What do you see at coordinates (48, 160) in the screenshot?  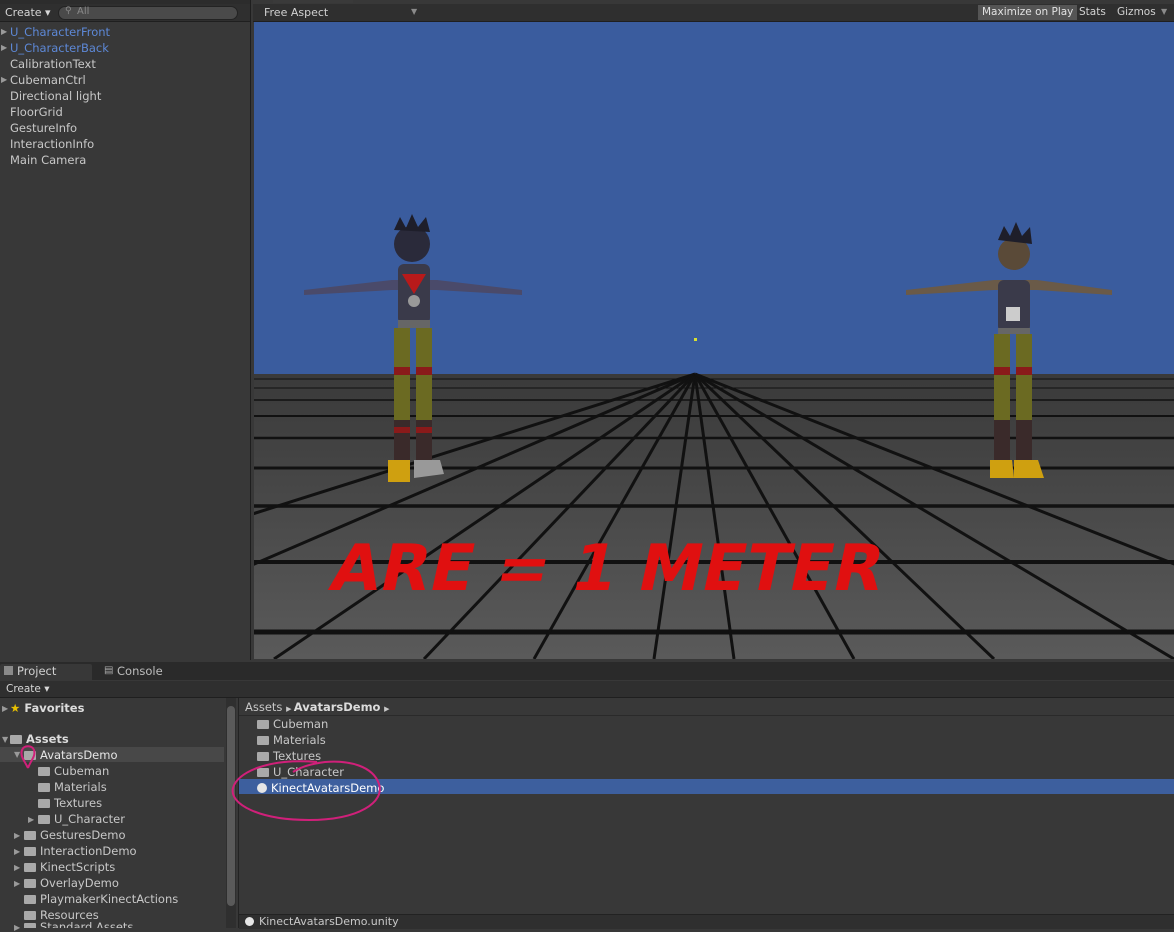 I see `hierarchy-item: Main Camera` at bounding box center [48, 160].